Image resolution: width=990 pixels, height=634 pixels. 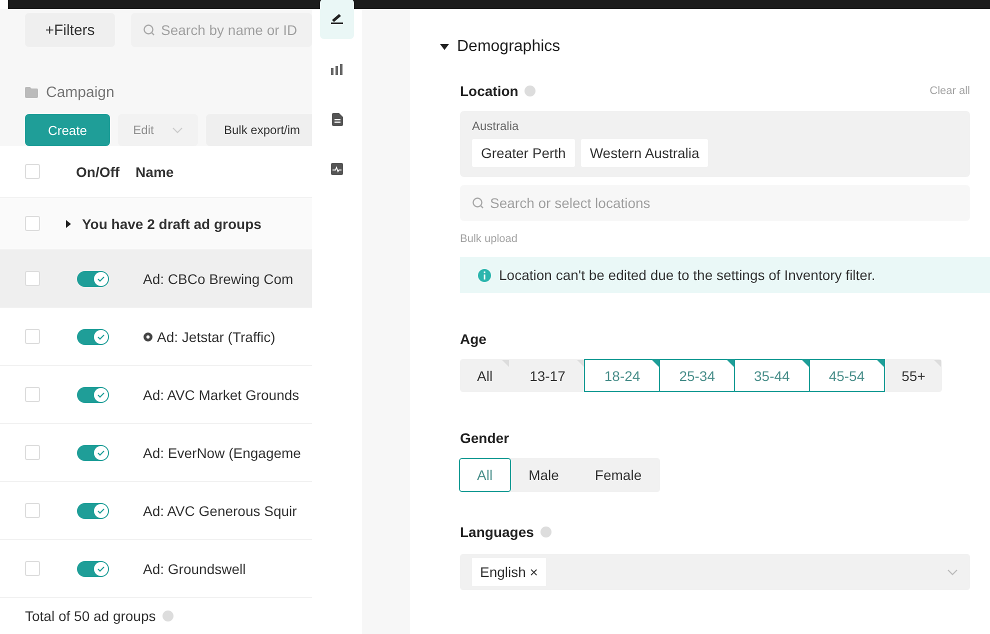 What do you see at coordinates (622, 375) in the screenshot?
I see `age-option: 18-24` at bounding box center [622, 375].